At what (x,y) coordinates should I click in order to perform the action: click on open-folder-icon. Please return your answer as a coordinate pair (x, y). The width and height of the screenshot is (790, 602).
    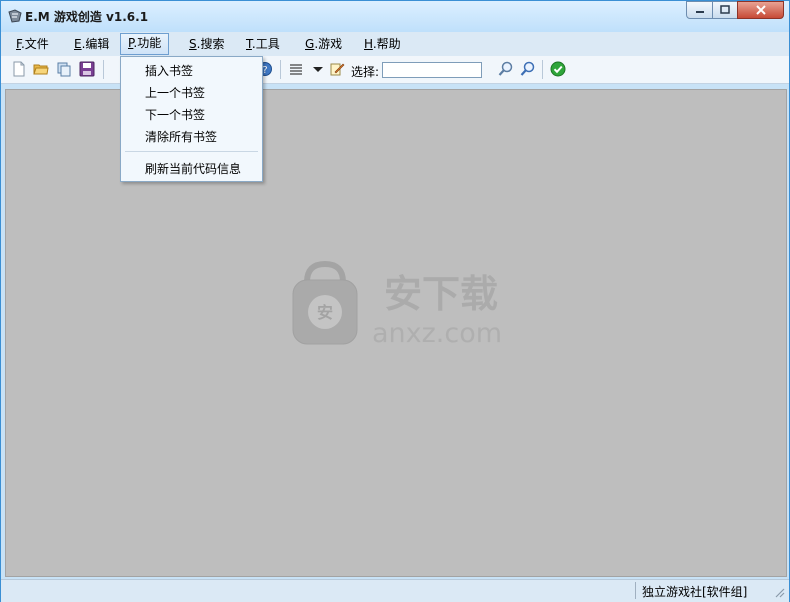
    Looking at the image, I should click on (41, 69).